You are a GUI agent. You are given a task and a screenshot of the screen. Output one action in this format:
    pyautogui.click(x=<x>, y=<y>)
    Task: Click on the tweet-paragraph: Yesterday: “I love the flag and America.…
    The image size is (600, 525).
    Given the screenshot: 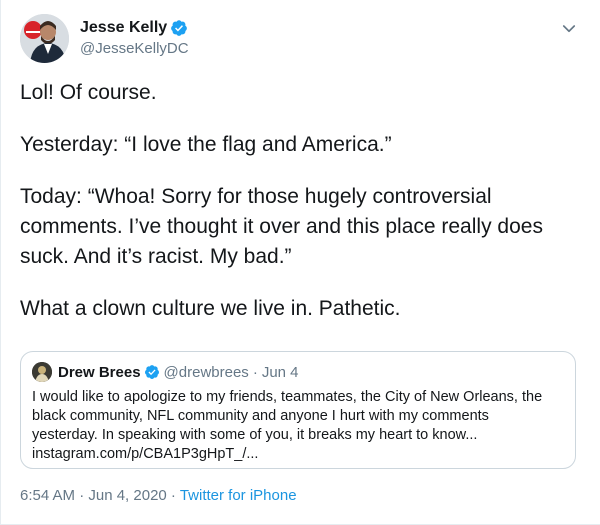 What is the action you would take?
    pyautogui.click(x=206, y=144)
    